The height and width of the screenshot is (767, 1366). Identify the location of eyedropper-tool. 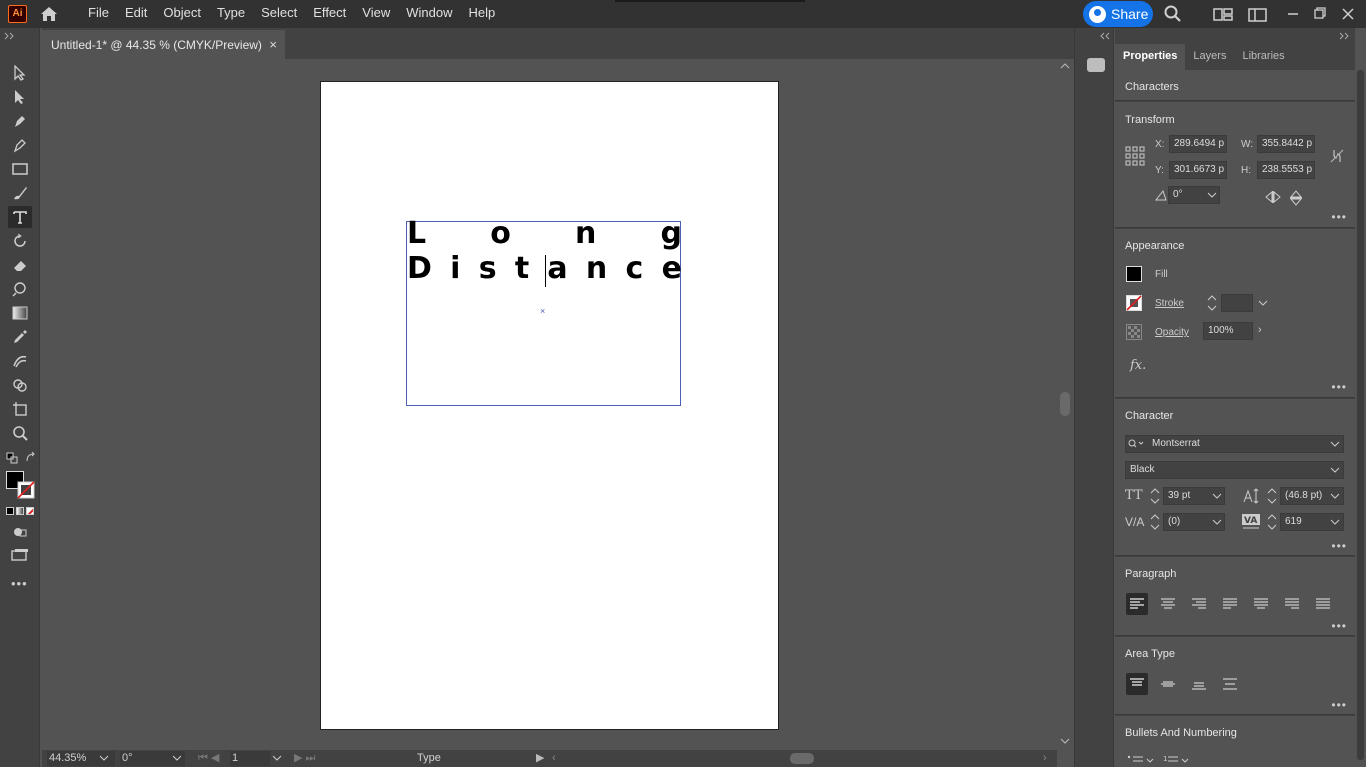
(20, 337).